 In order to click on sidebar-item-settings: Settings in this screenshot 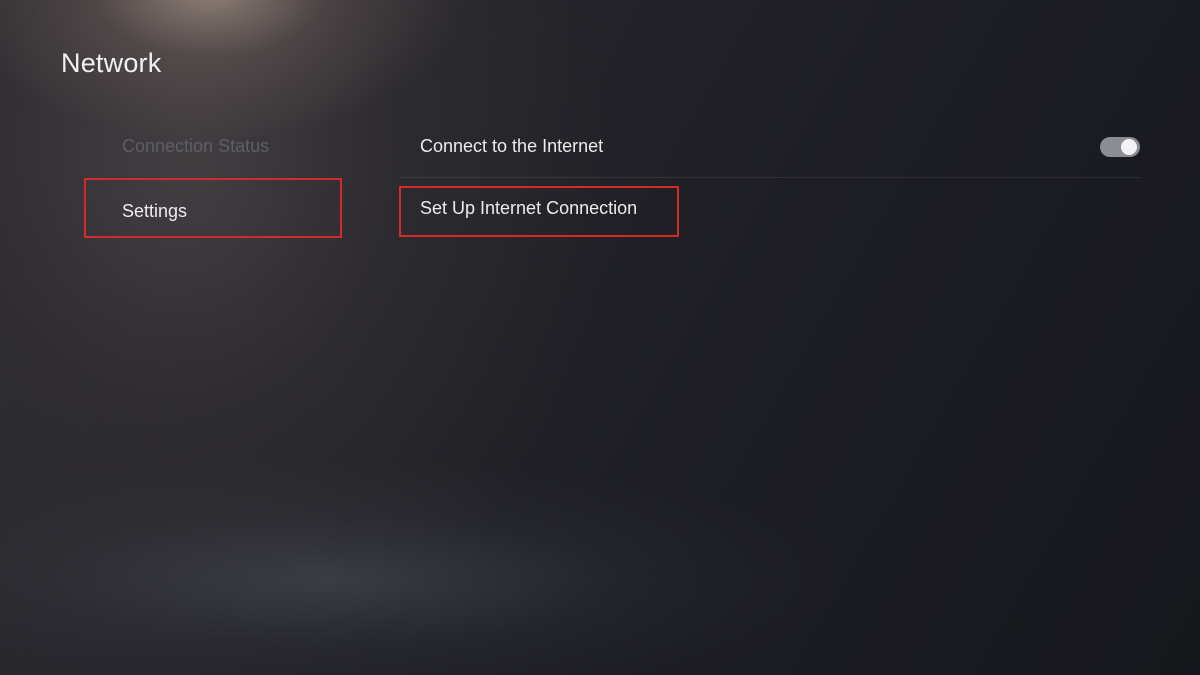, I will do `click(154, 211)`.